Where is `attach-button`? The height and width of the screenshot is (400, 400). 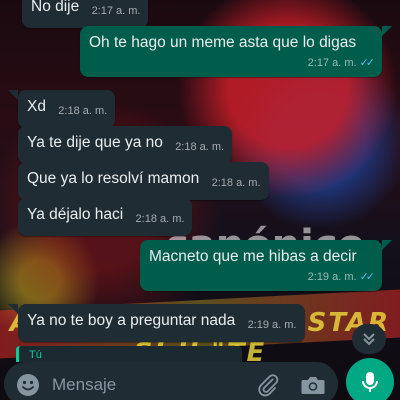
attach-button is located at coordinates (268, 385).